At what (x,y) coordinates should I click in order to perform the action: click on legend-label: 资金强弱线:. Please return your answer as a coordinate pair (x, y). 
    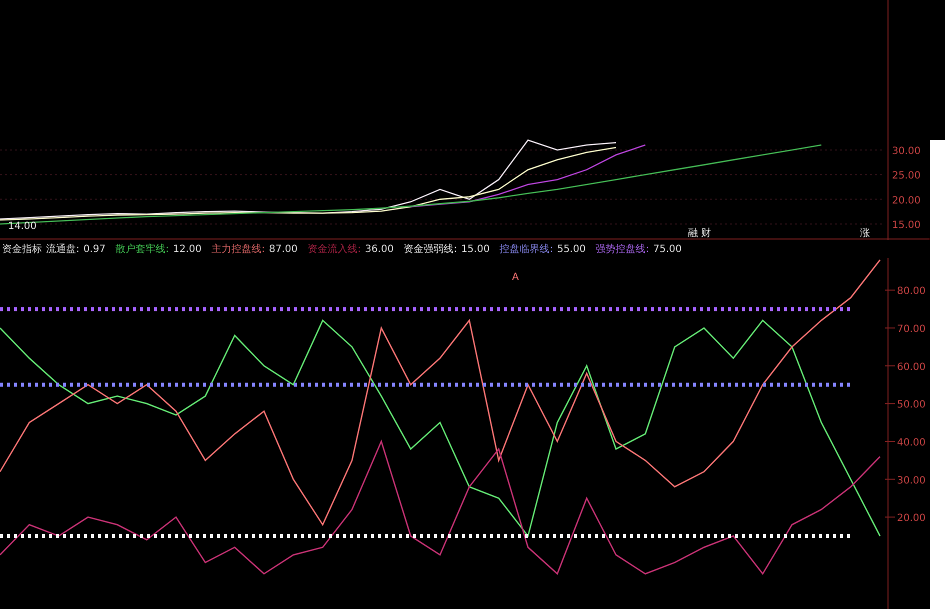
    Looking at the image, I should click on (431, 249).